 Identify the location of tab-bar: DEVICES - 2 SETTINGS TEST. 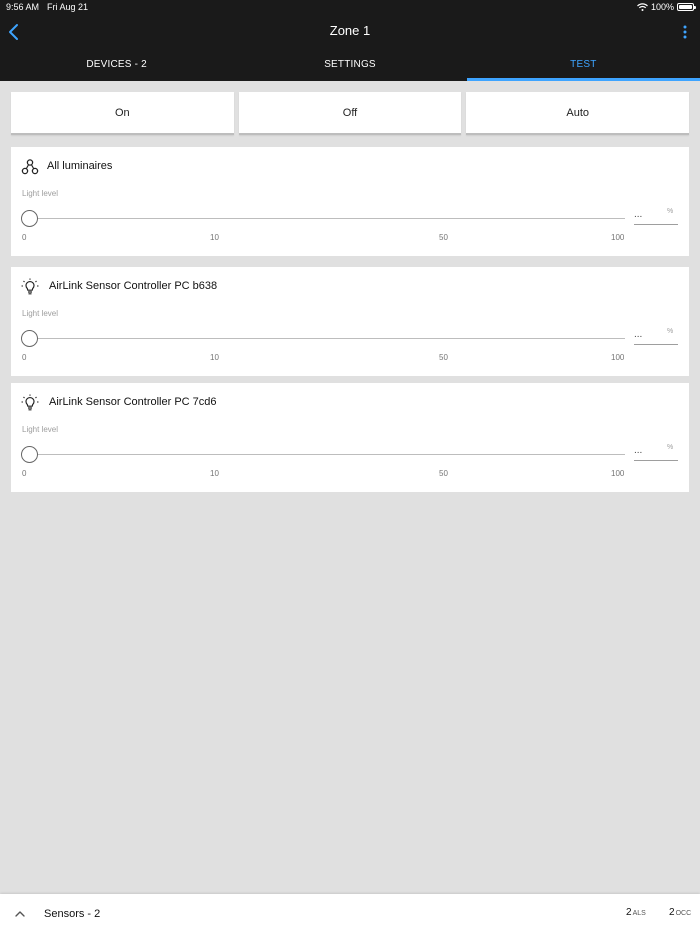
(350, 65).